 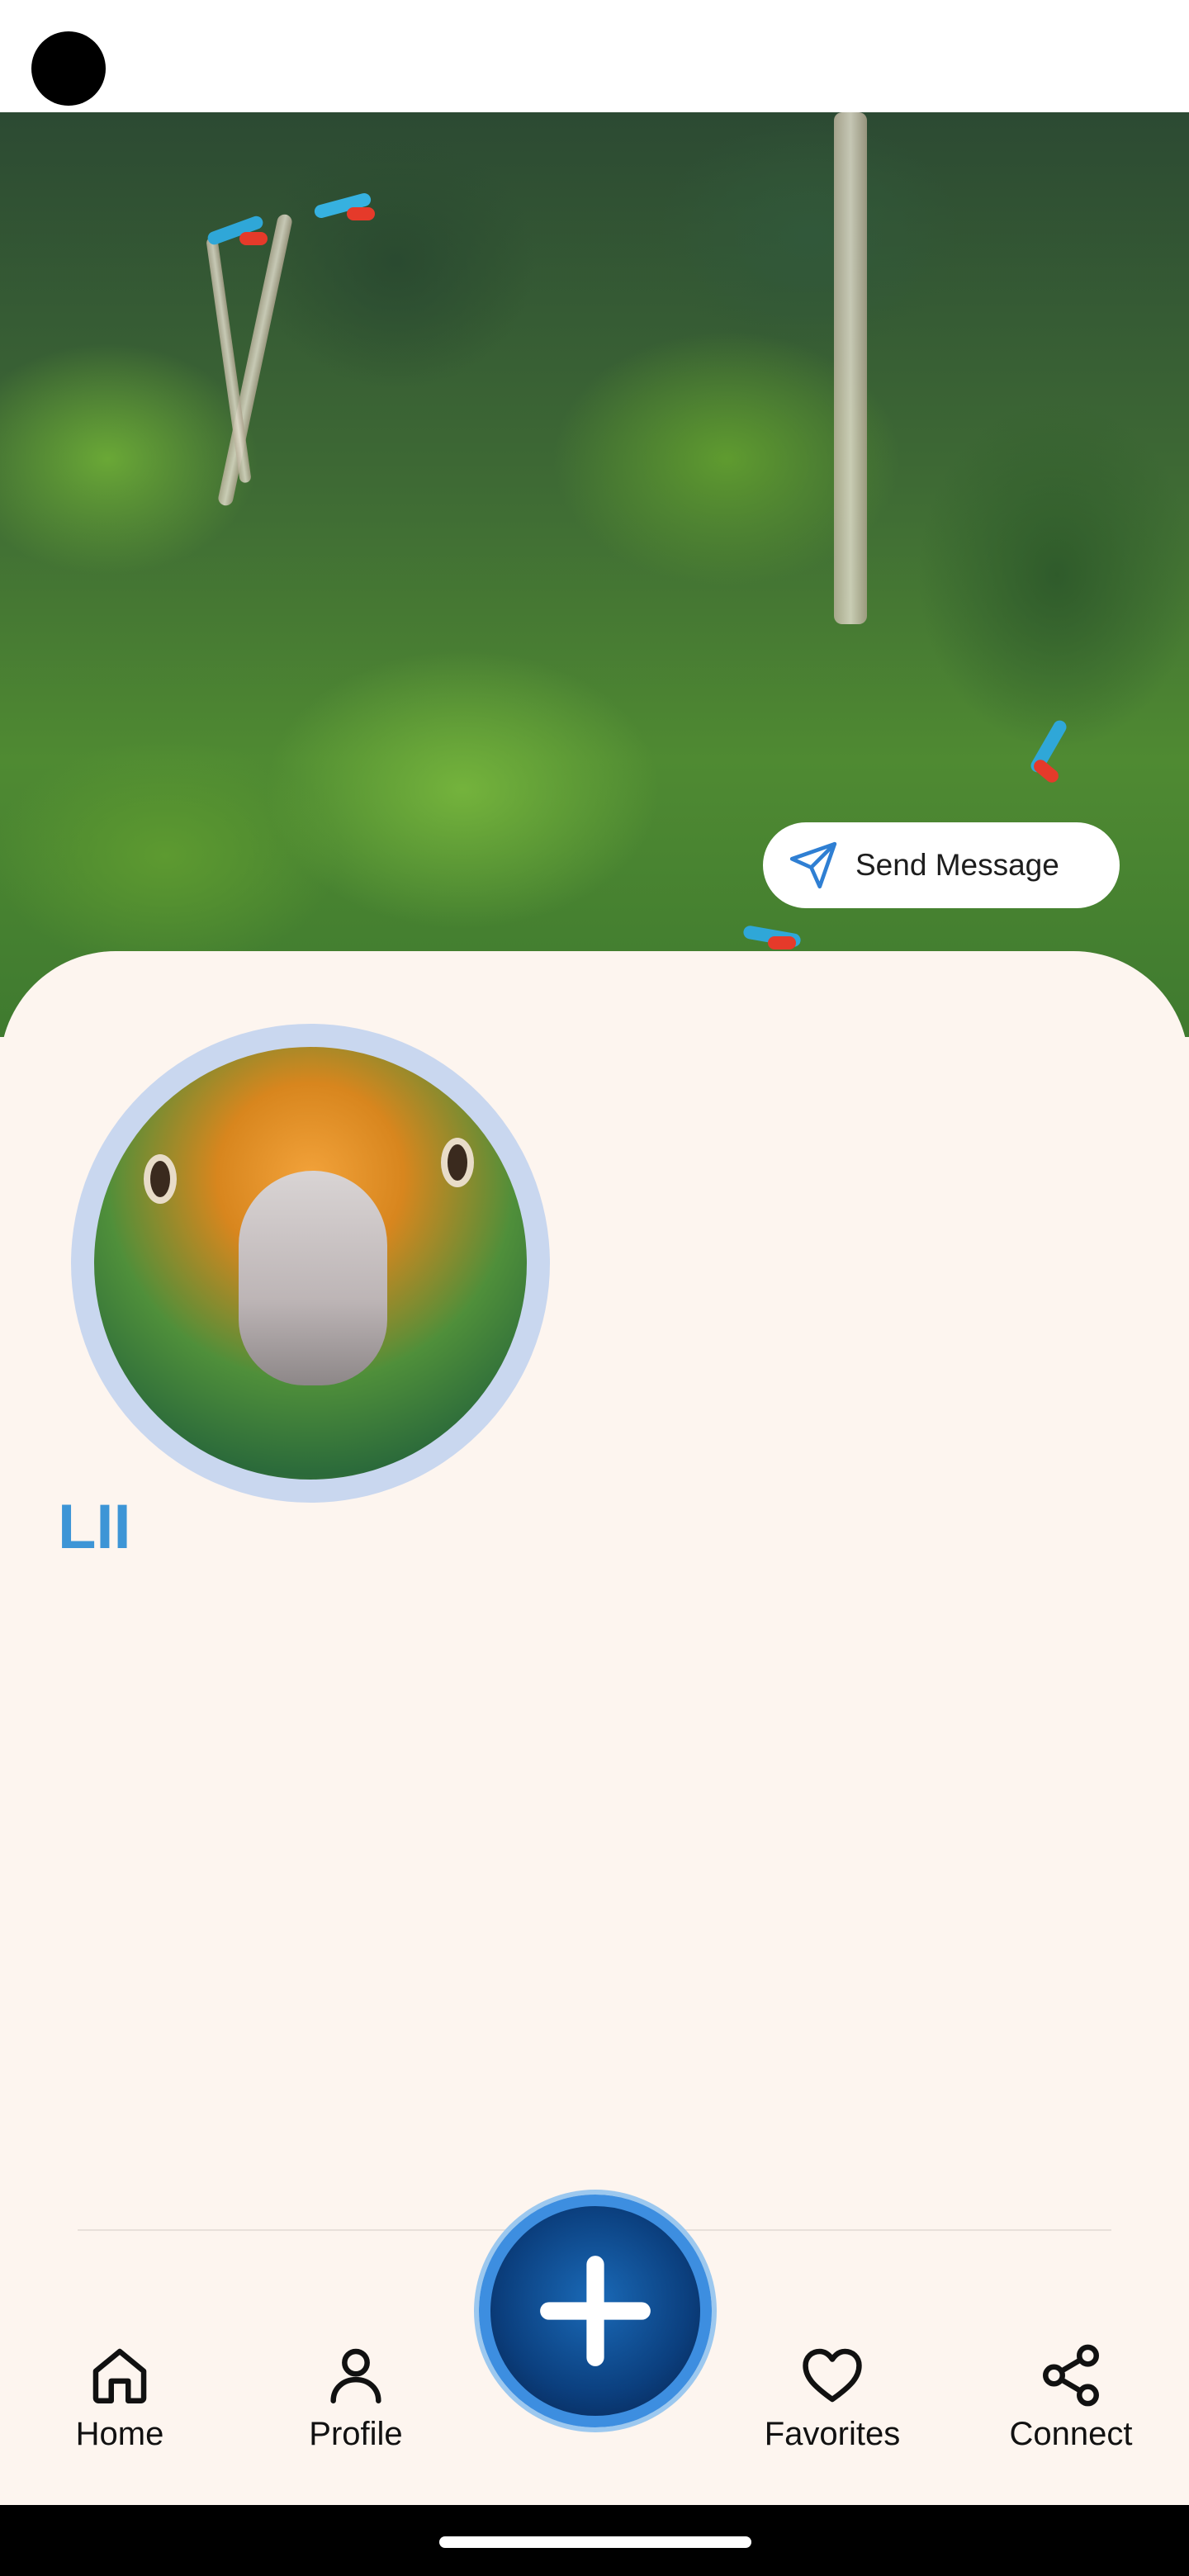 What do you see at coordinates (813, 865) in the screenshot?
I see `send-icon` at bounding box center [813, 865].